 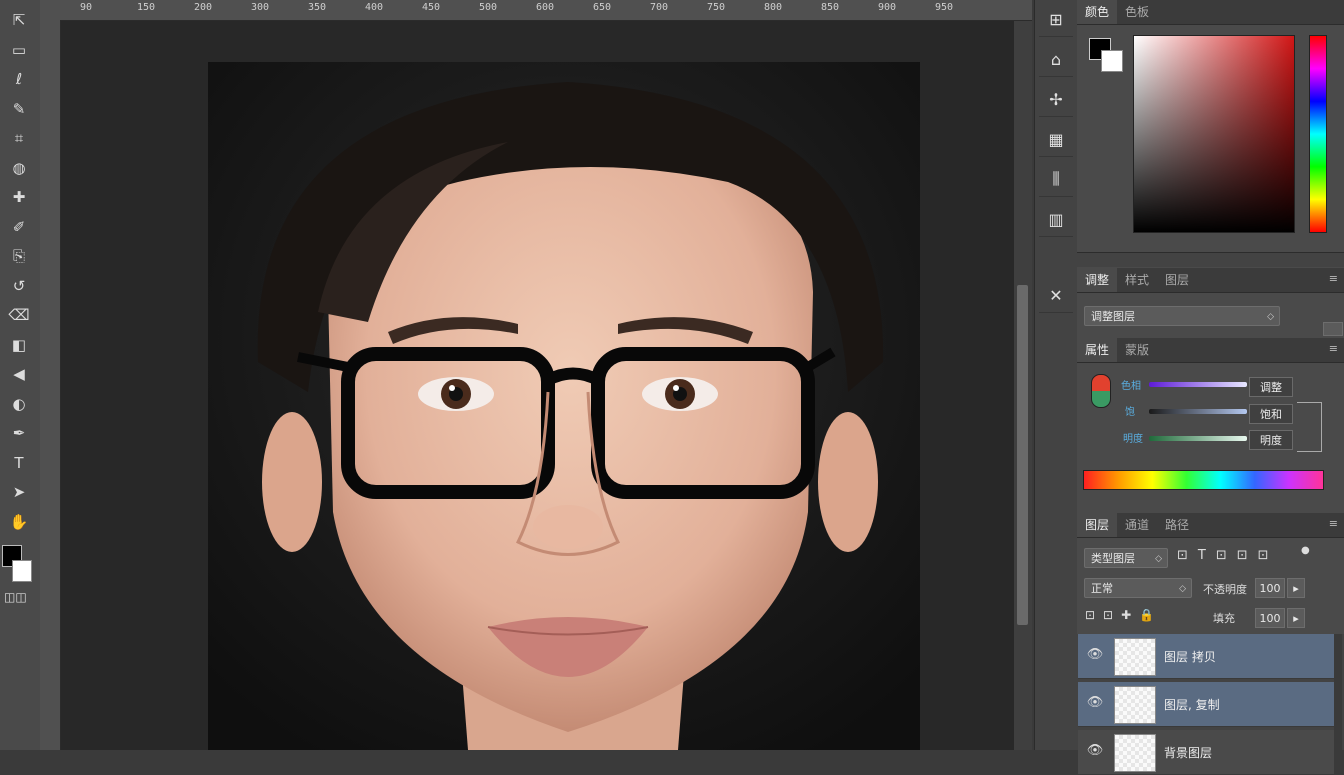 What do you see at coordinates (19, 315) in the screenshot?
I see `eraser-tool: ⌫` at bounding box center [19, 315].